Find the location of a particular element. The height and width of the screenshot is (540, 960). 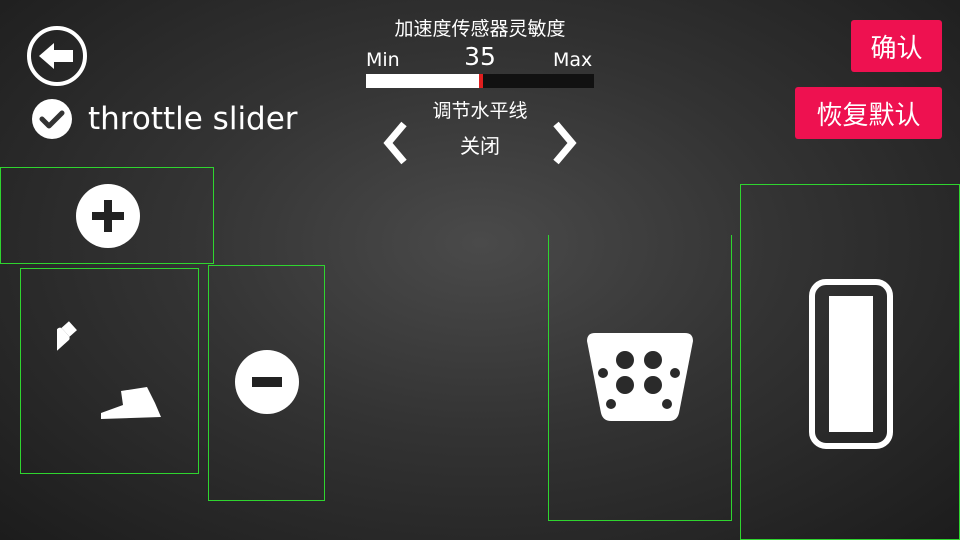

horizon-title: 调节水平线 is located at coordinates (480, 111).